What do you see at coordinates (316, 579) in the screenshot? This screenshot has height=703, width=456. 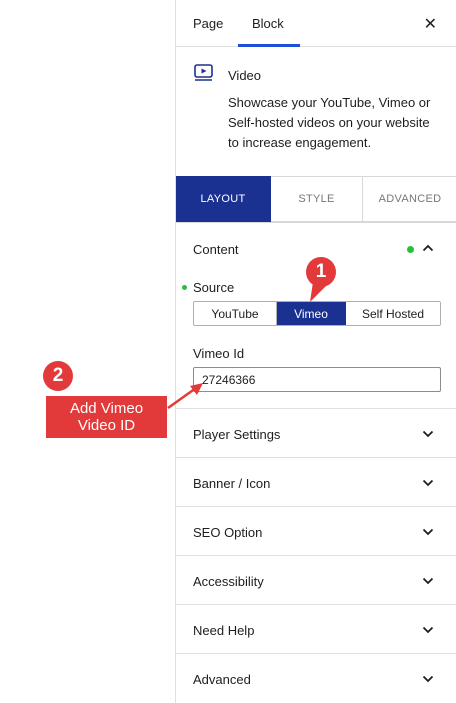 I see `section-accessibility: Accessibility` at bounding box center [316, 579].